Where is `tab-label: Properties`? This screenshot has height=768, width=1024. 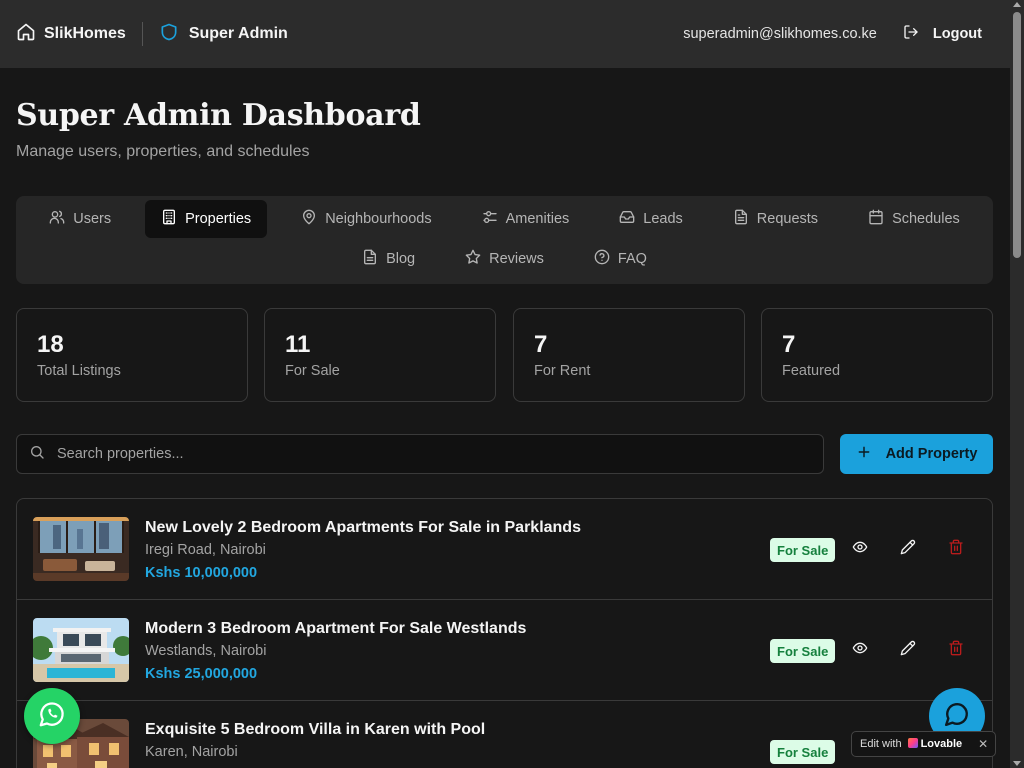
tab-label: Properties is located at coordinates (218, 219).